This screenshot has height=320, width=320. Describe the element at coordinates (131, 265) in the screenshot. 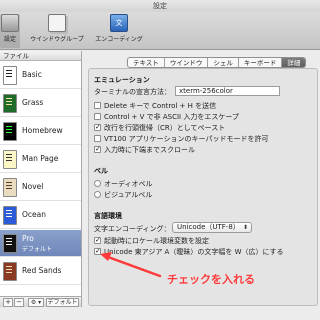

I see `annotation-arrow` at that location.